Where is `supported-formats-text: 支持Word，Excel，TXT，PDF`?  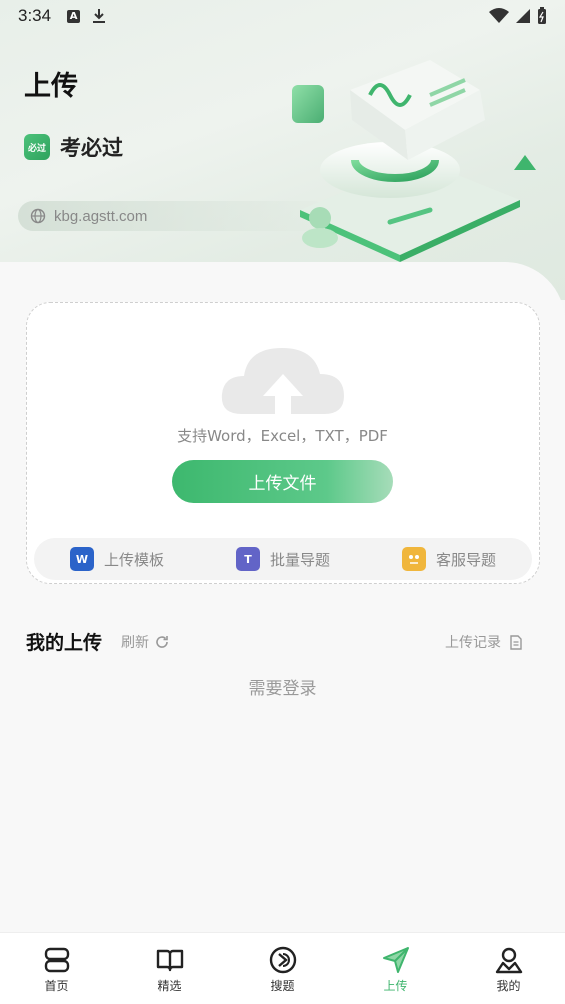
supported-formats-text: 支持Word，Excel，TXT，PDF is located at coordinates (282, 436).